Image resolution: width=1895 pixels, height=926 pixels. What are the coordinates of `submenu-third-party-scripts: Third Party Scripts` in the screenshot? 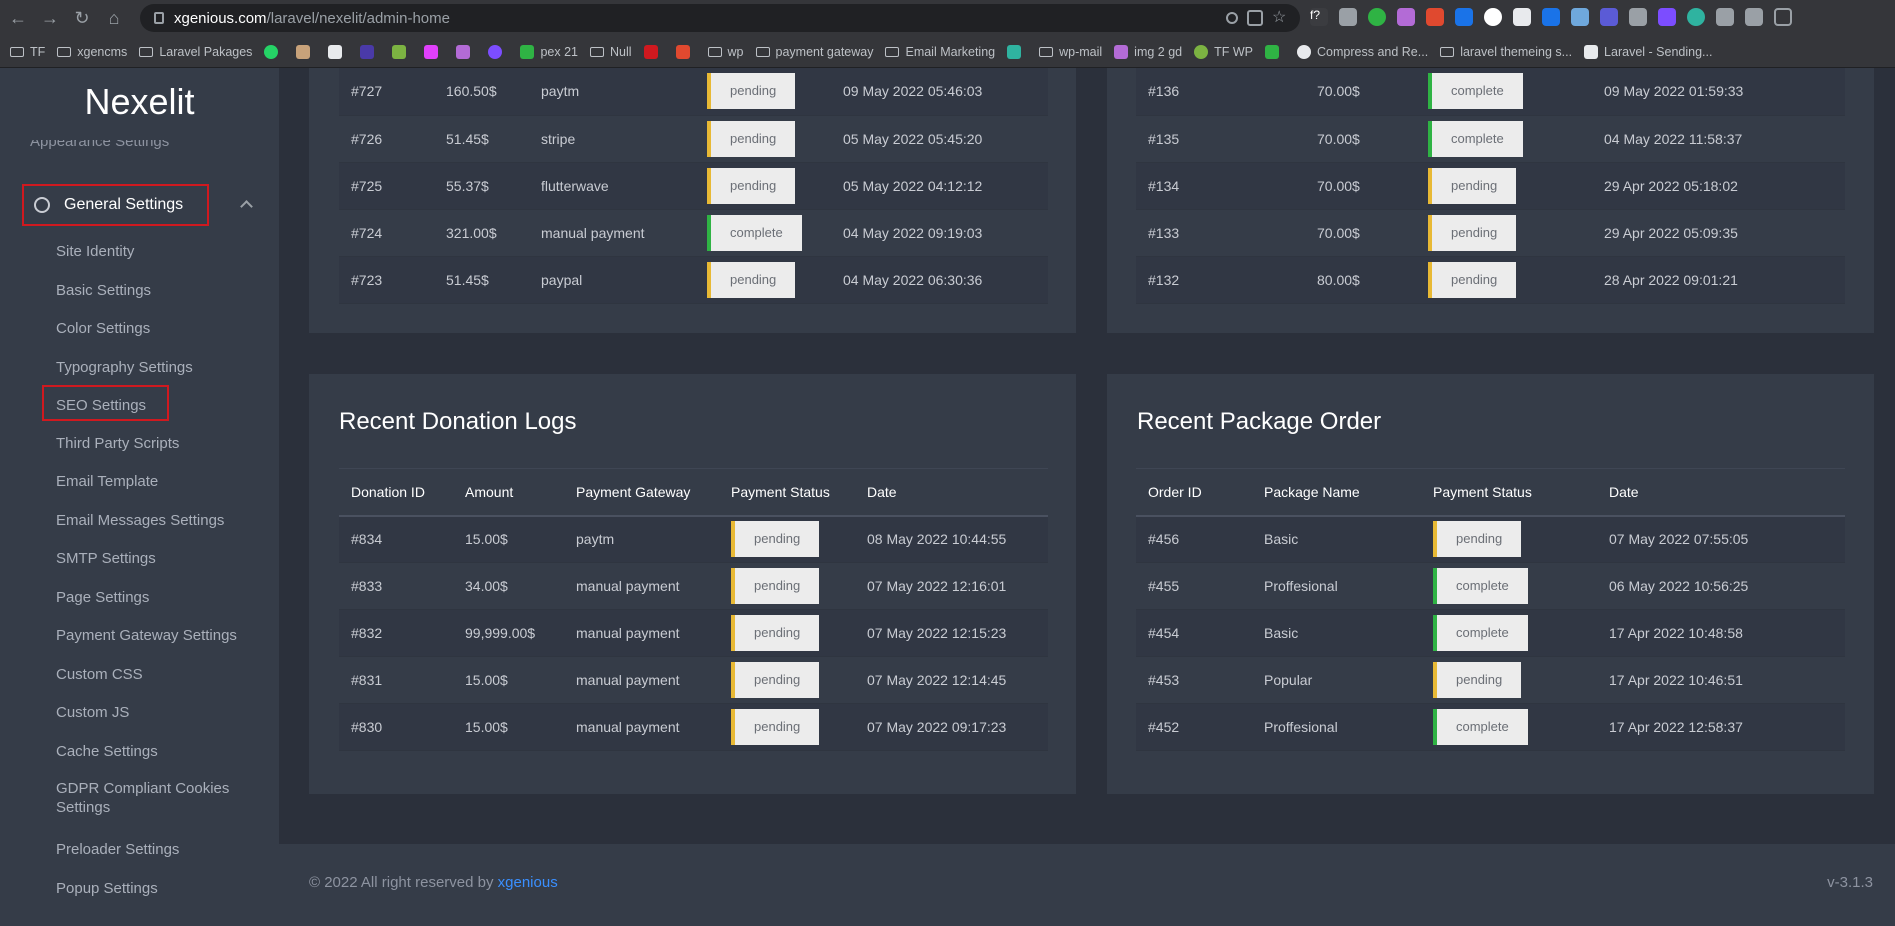 It's located at (117, 443).